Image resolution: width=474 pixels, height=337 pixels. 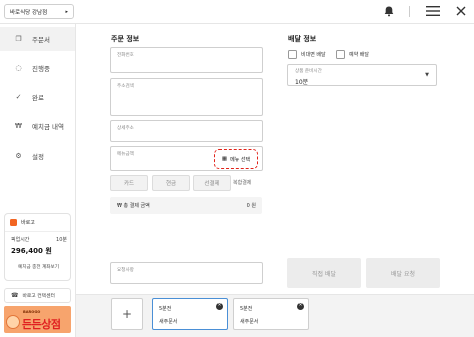 I want to click on phone-field: 전화번호, so click(x=186, y=60).